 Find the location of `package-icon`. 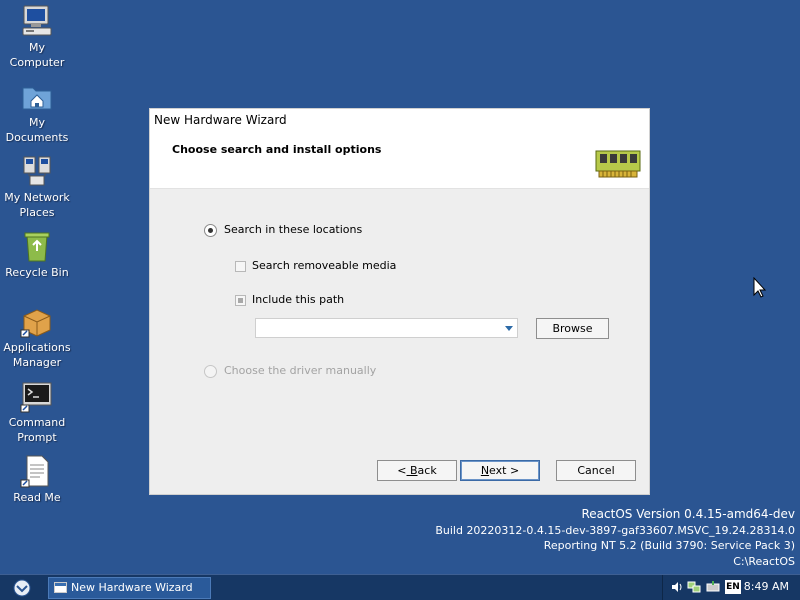

package-icon is located at coordinates (37, 321).